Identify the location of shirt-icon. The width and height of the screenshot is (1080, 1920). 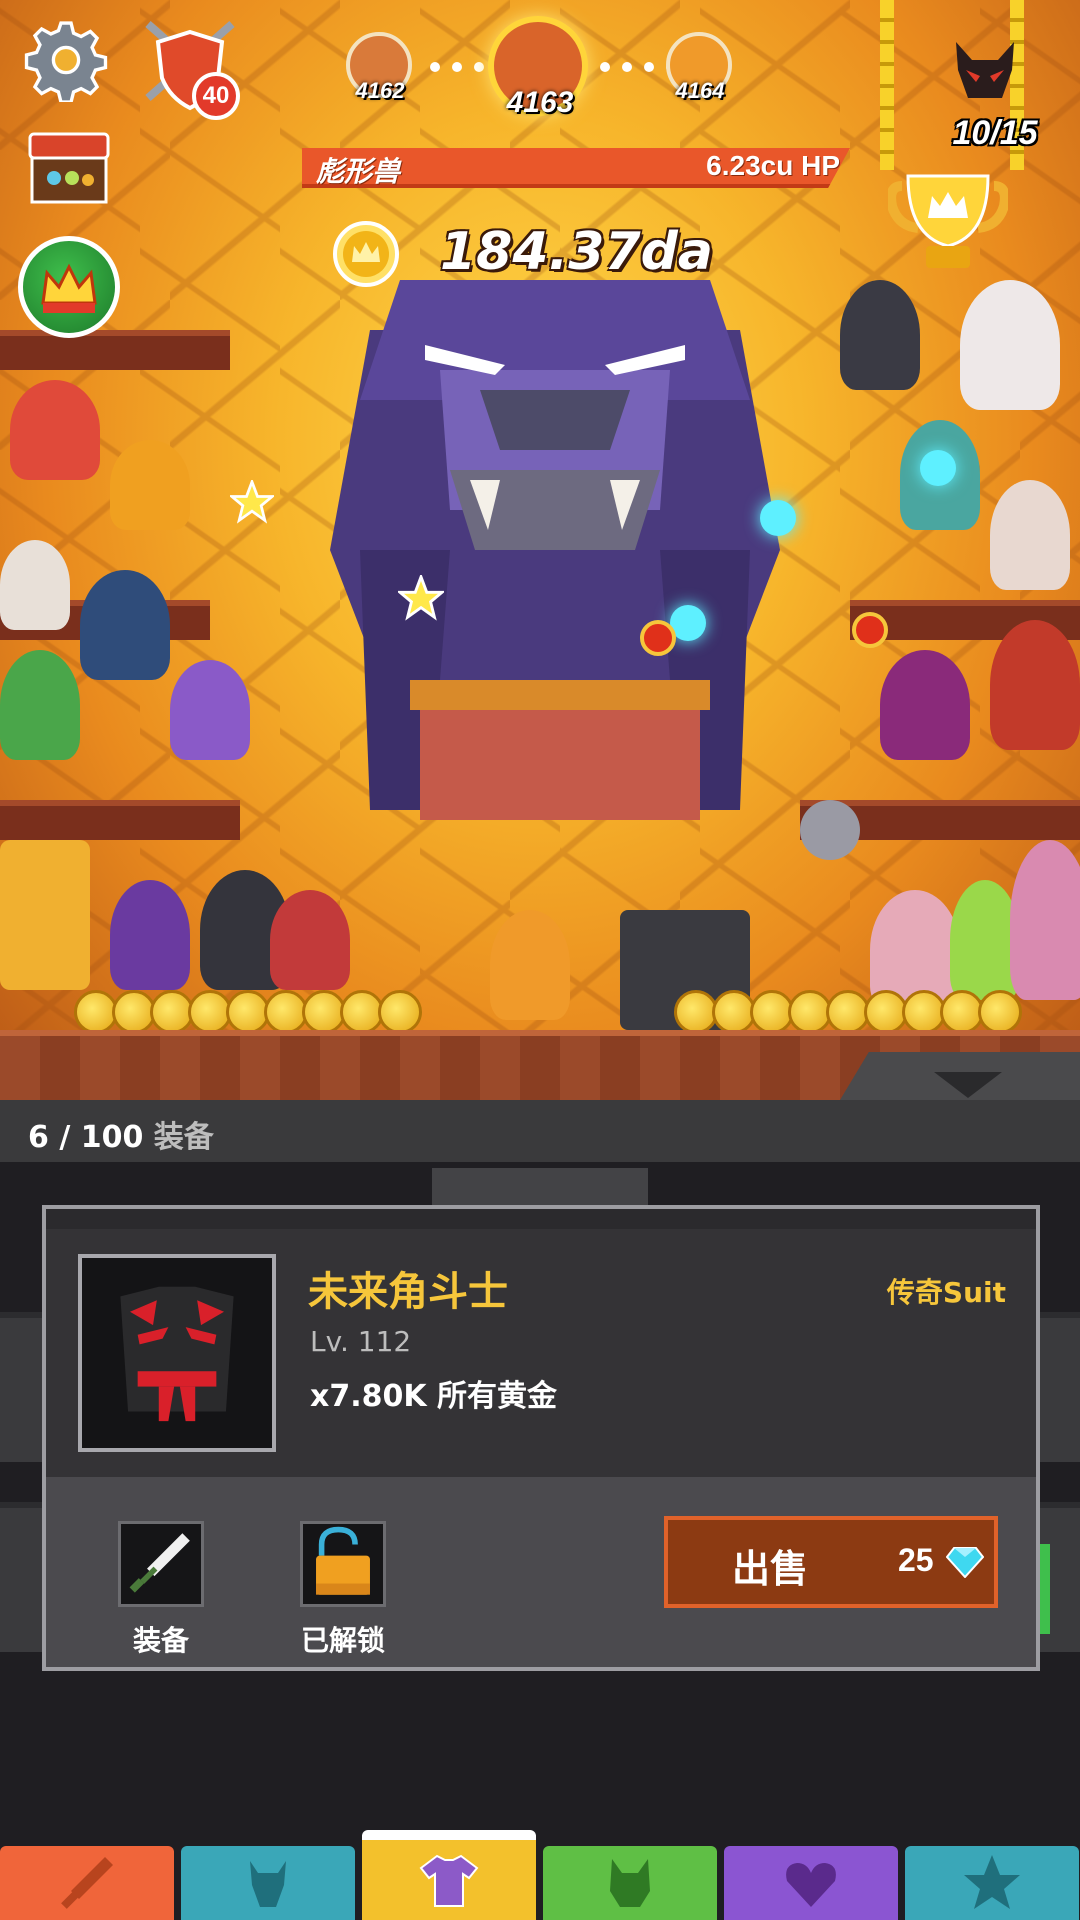
(449, 1880).